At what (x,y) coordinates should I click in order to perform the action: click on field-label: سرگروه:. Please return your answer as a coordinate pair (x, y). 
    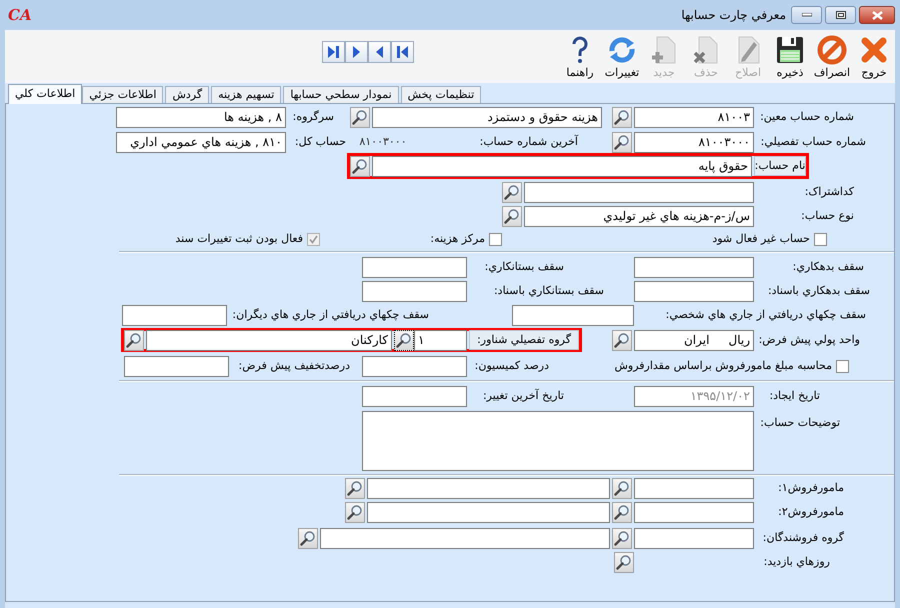
    Looking at the image, I should click on (313, 116).